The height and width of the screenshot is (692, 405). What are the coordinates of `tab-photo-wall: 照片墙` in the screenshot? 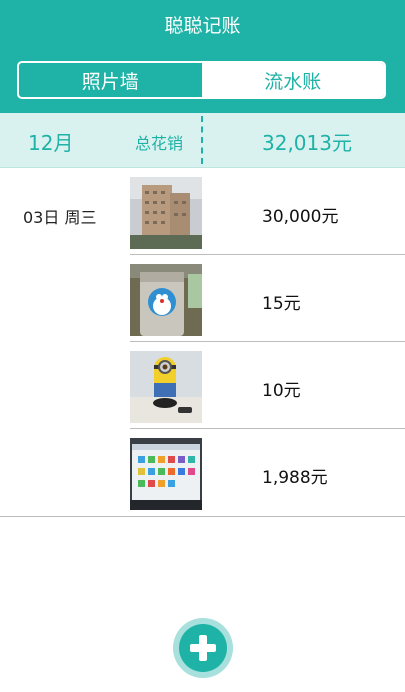 It's located at (110, 80).